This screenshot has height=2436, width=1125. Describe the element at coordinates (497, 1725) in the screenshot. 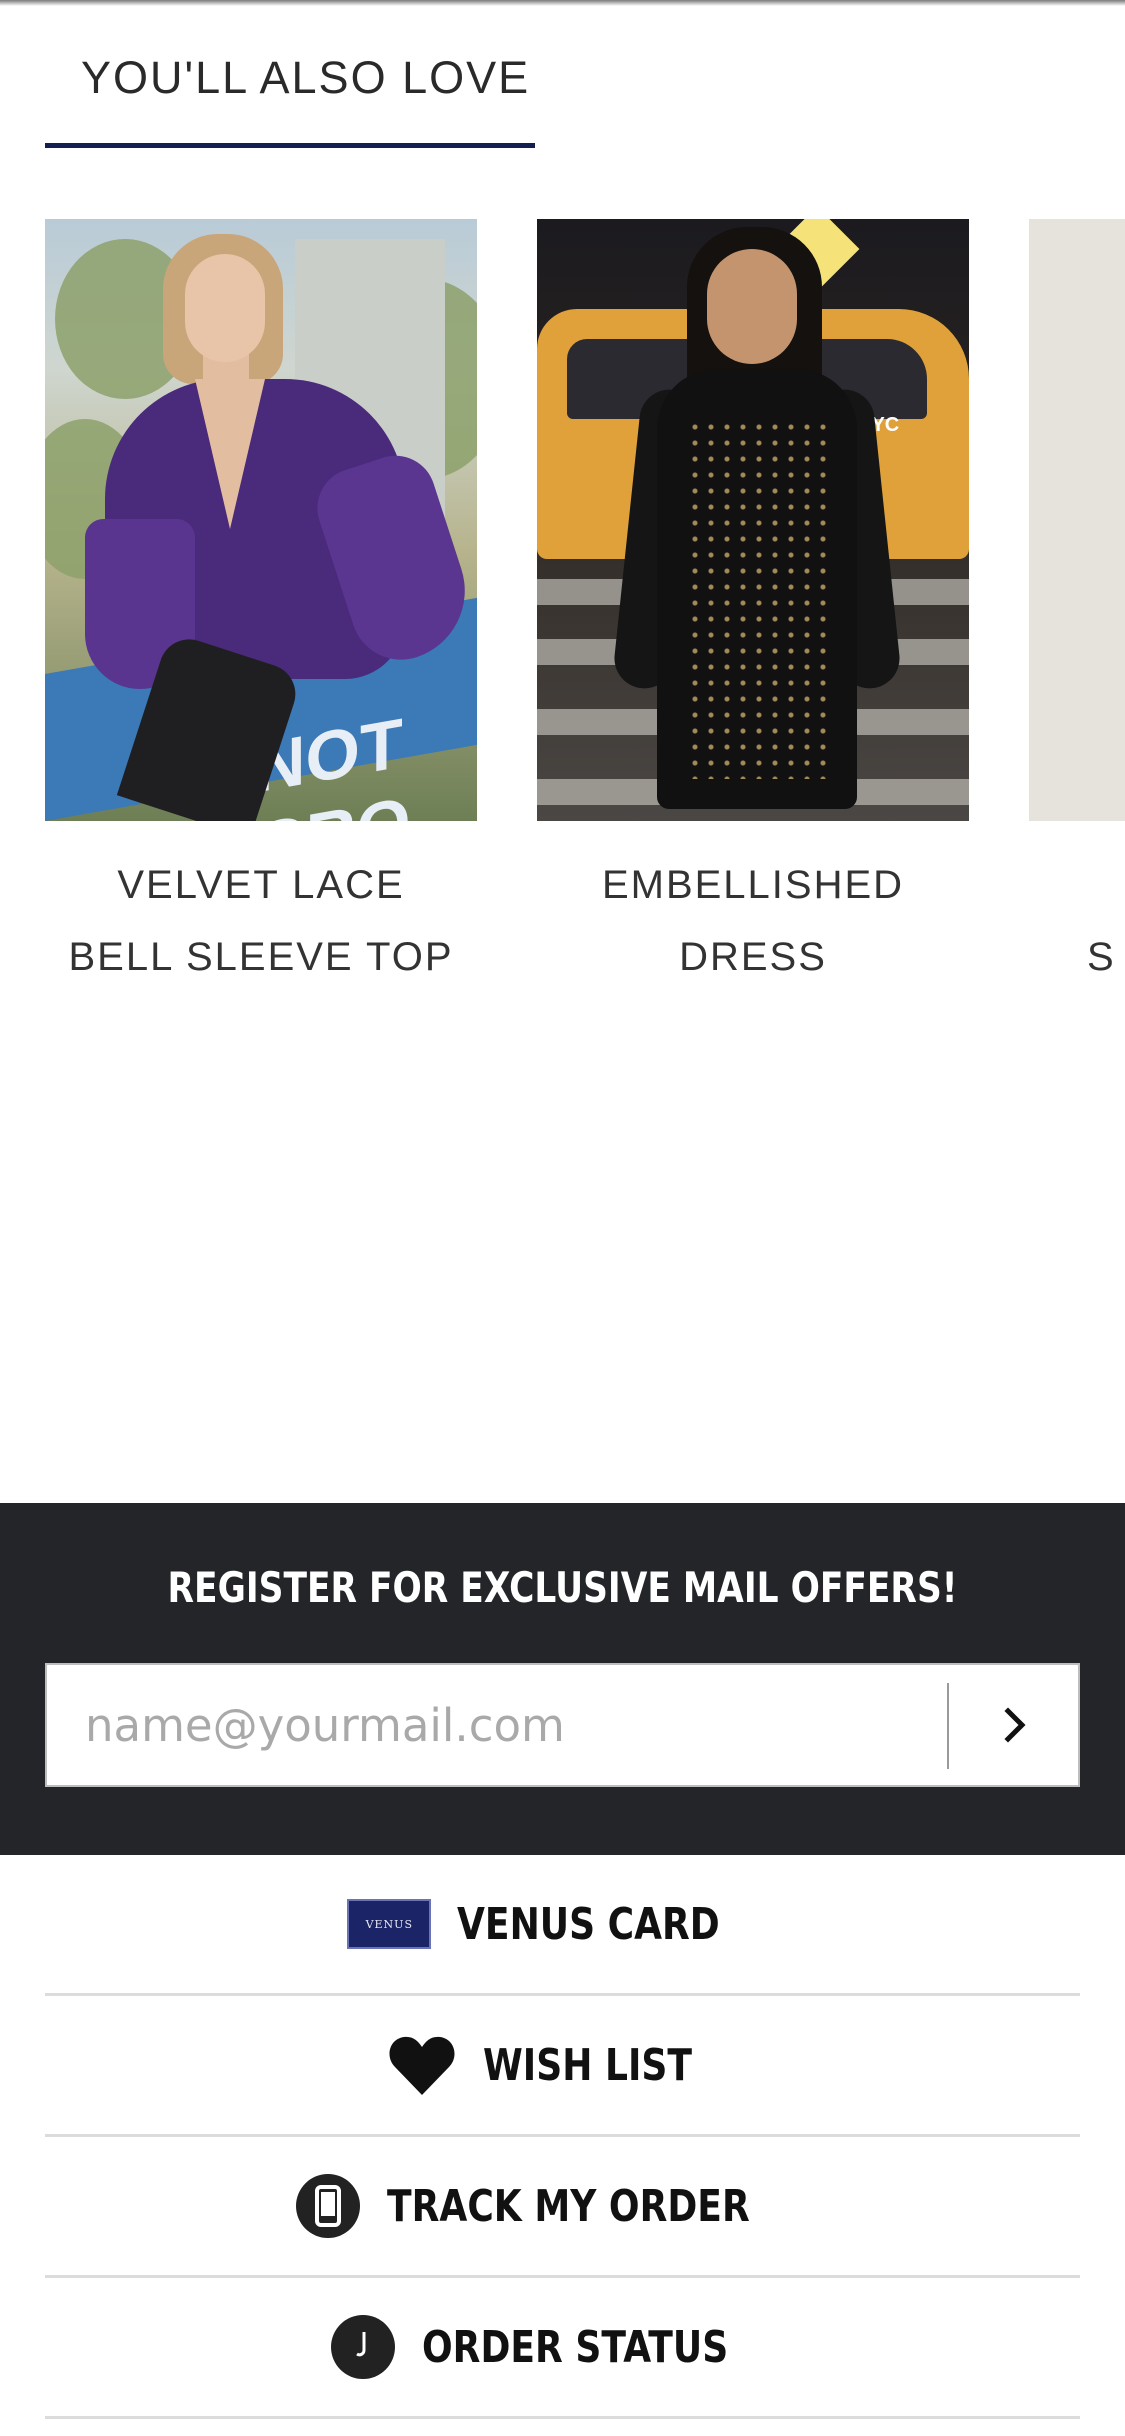

I see `email-input` at that location.